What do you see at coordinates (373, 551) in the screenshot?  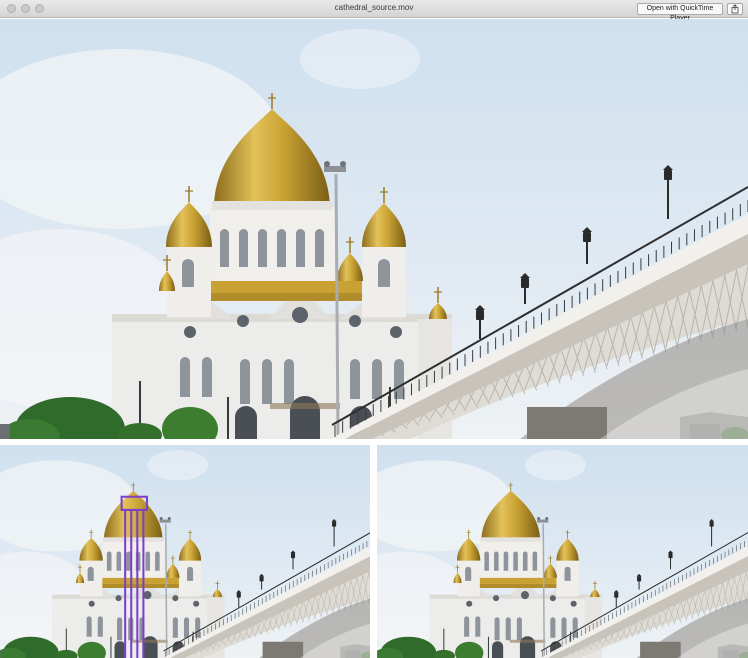 I see `frame-divider-vertical` at bounding box center [373, 551].